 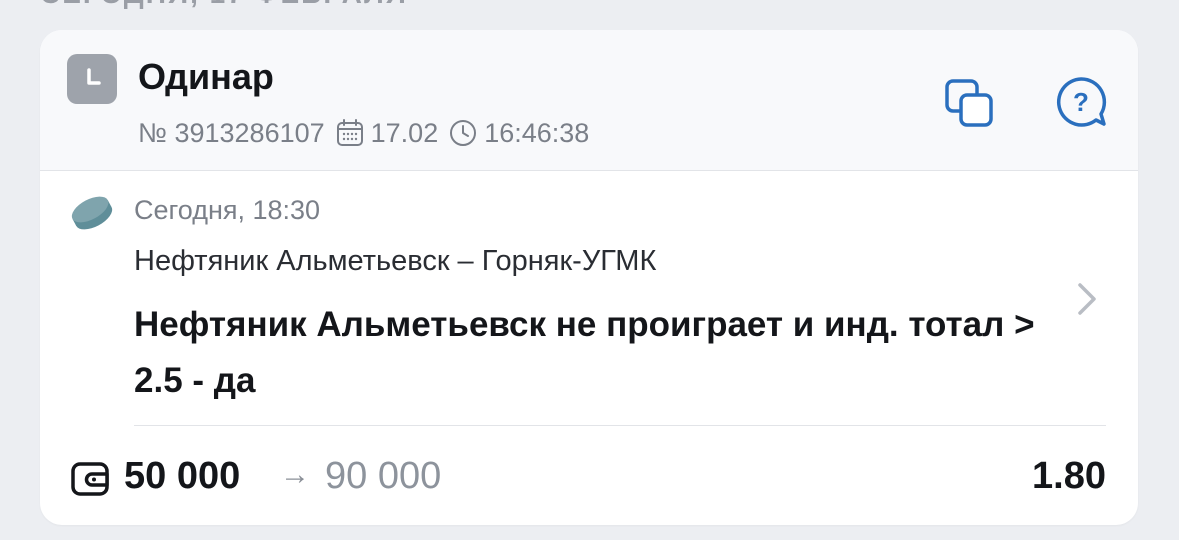 What do you see at coordinates (383, 476) in the screenshot?
I see `potential-payout: 90 000` at bounding box center [383, 476].